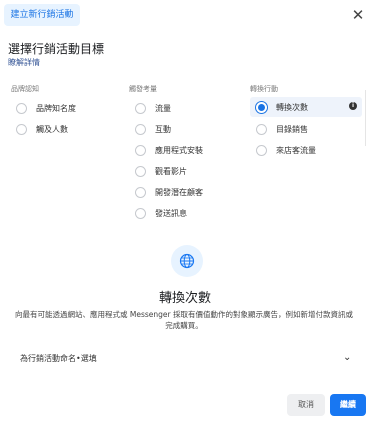 The image size is (370, 423). What do you see at coordinates (184, 298) in the screenshot?
I see `selected-objective-title: 轉換次數` at bounding box center [184, 298].